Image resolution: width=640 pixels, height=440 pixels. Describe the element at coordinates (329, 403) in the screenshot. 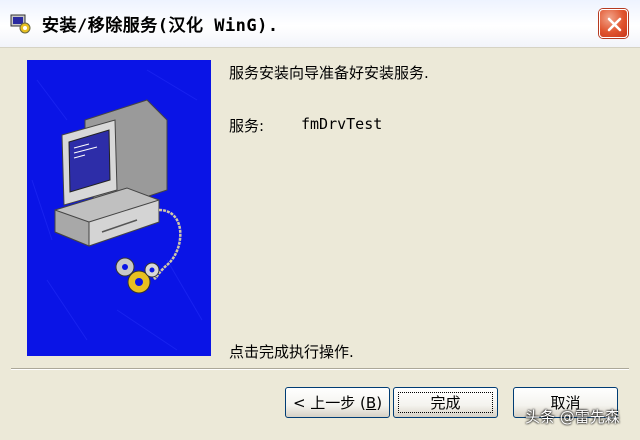

I see `back-button-label: < 上一步 (` at that location.